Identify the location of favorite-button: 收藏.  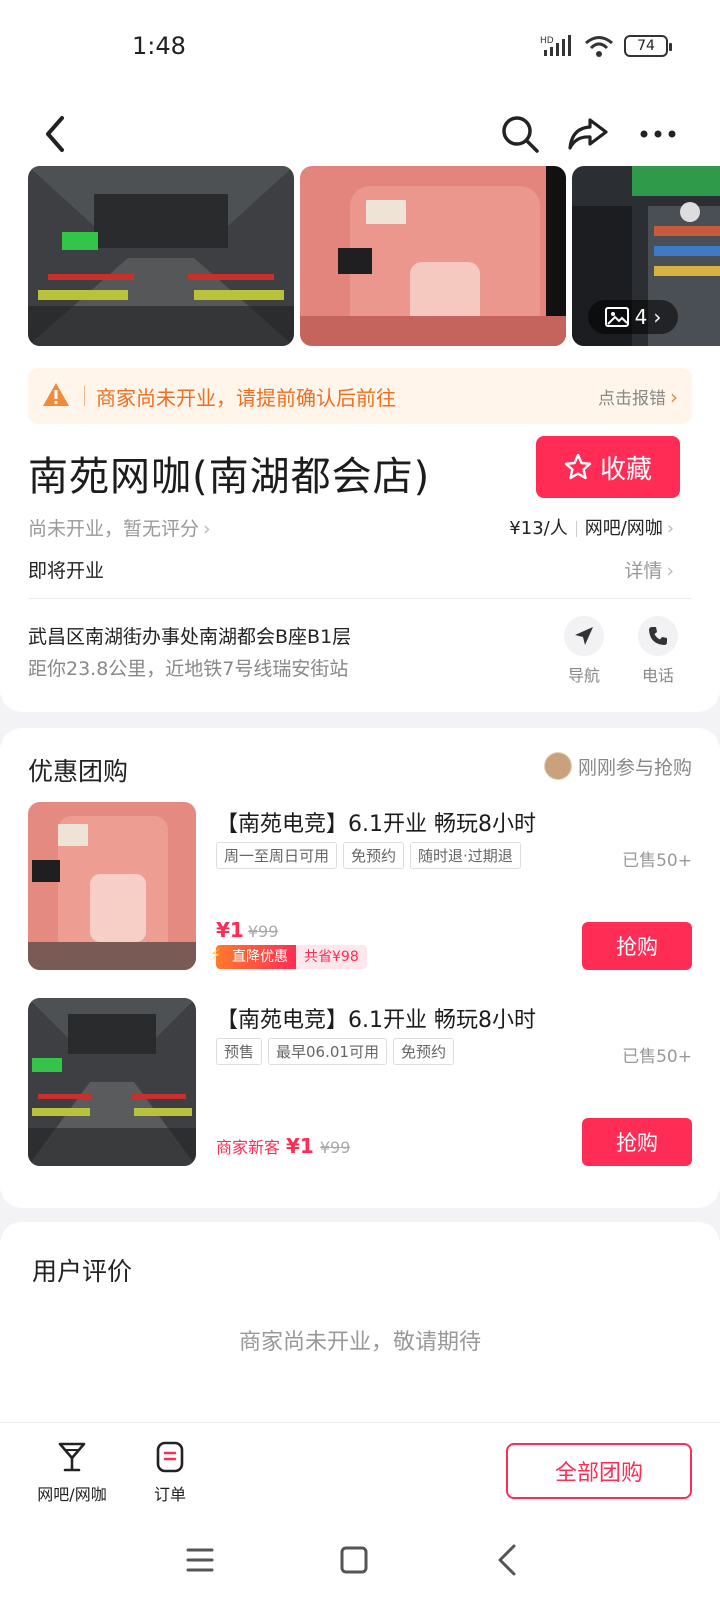
(608, 467).